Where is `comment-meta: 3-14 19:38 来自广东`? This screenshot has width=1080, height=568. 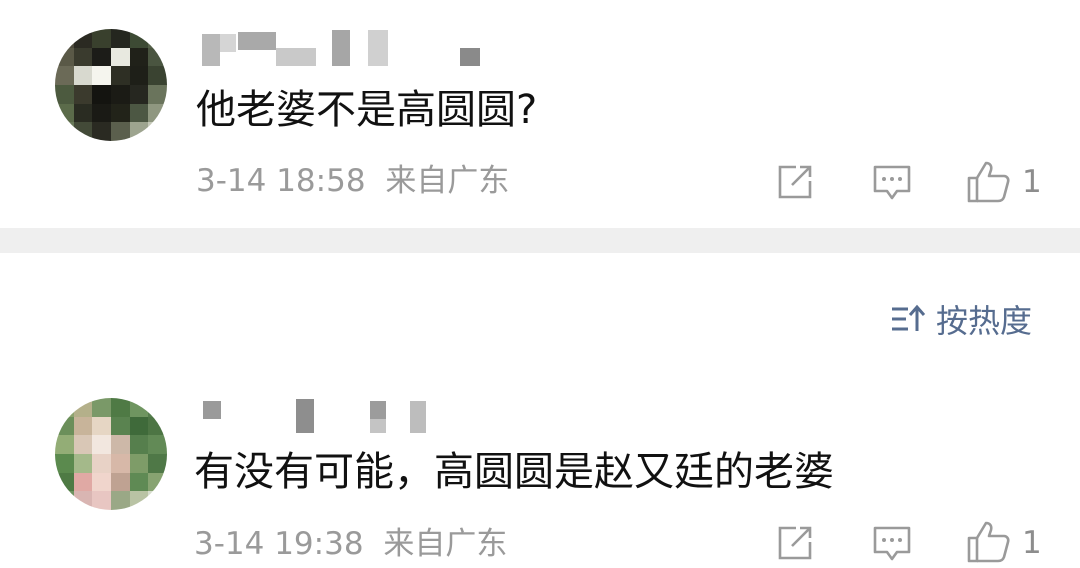
comment-meta: 3-14 19:38 来自广东 is located at coordinates (350, 544).